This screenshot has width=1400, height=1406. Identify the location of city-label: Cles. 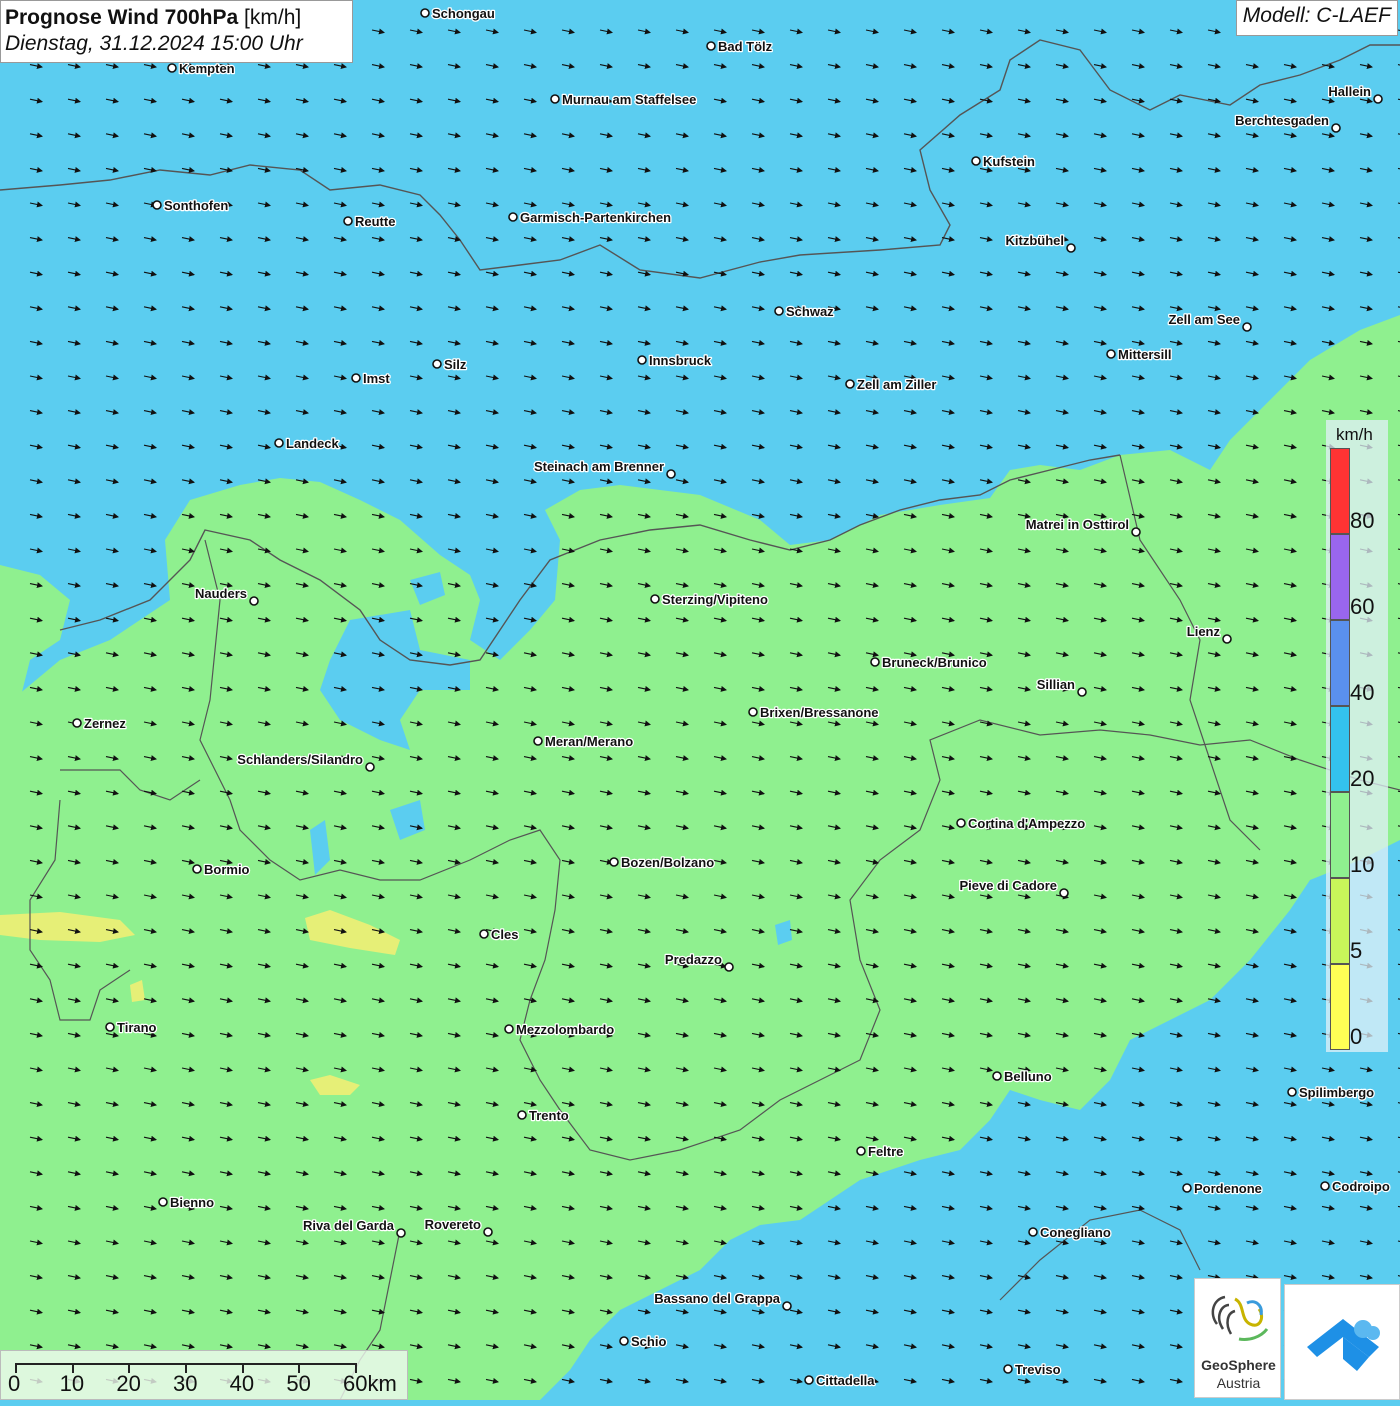
(504, 934).